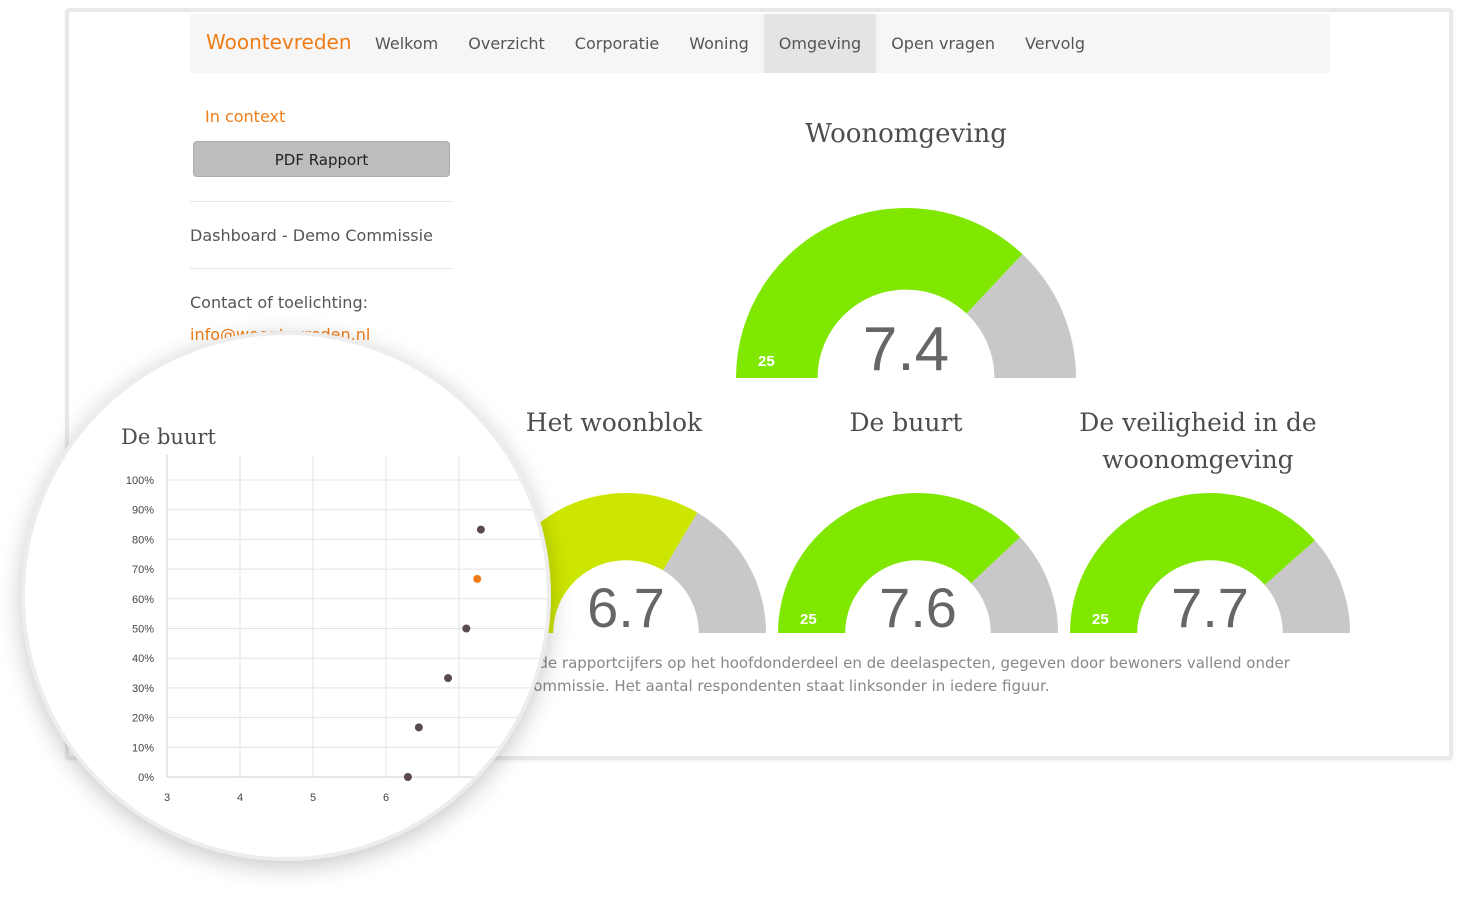  I want to click on x-tick-label: 4, so click(240, 798).